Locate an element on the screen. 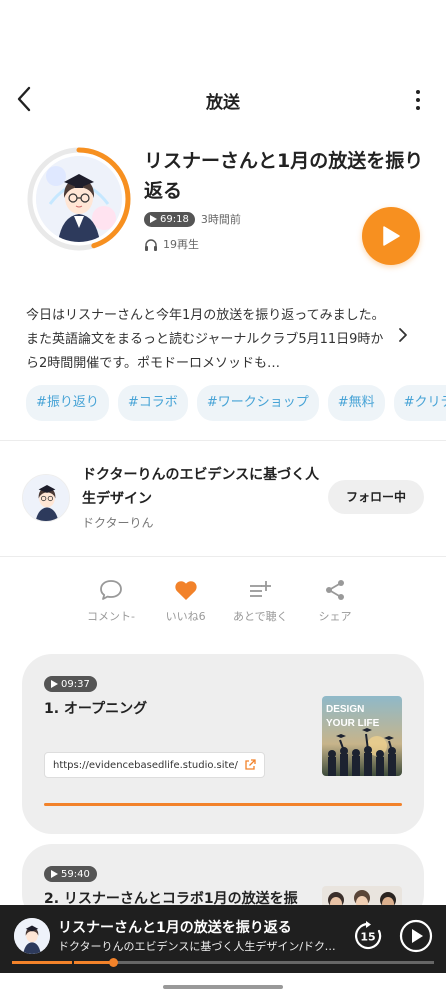 This screenshot has height=1000, width=446. heart-icon is located at coordinates (186, 590).